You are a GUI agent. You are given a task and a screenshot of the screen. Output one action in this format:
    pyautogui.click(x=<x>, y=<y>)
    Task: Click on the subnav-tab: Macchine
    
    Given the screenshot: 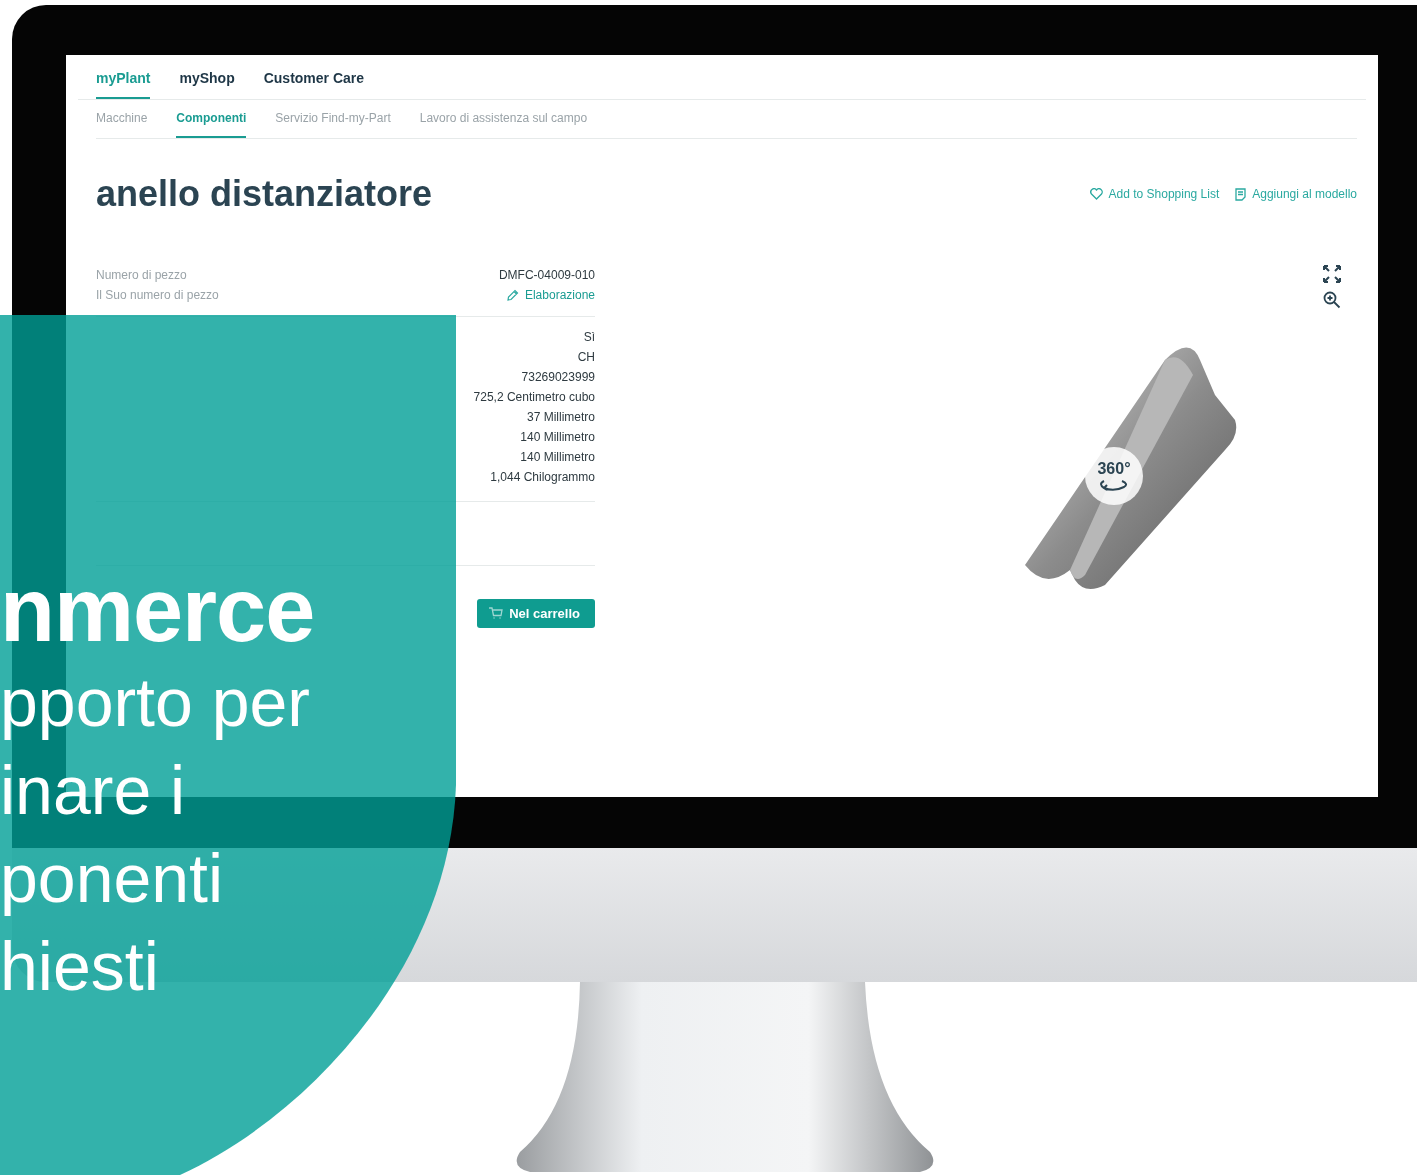 What is the action you would take?
    pyautogui.click(x=122, y=124)
    